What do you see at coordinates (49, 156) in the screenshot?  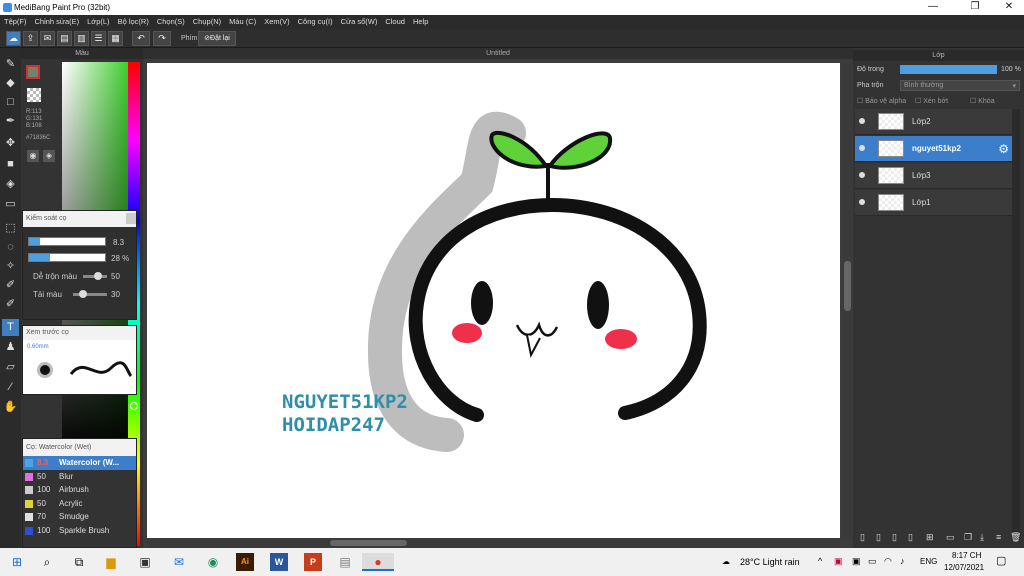 I see `palette-add-icon: ◈` at bounding box center [49, 156].